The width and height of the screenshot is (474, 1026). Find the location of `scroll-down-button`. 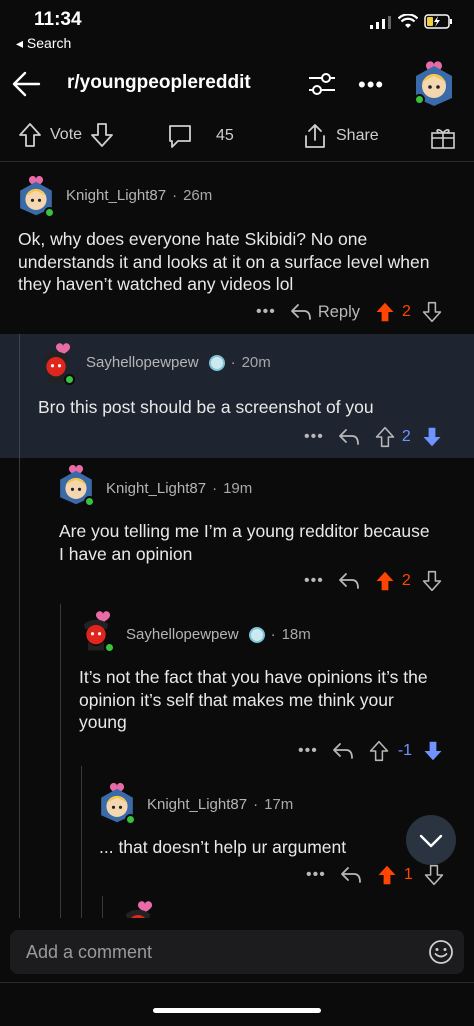

scroll-down-button is located at coordinates (431, 840).